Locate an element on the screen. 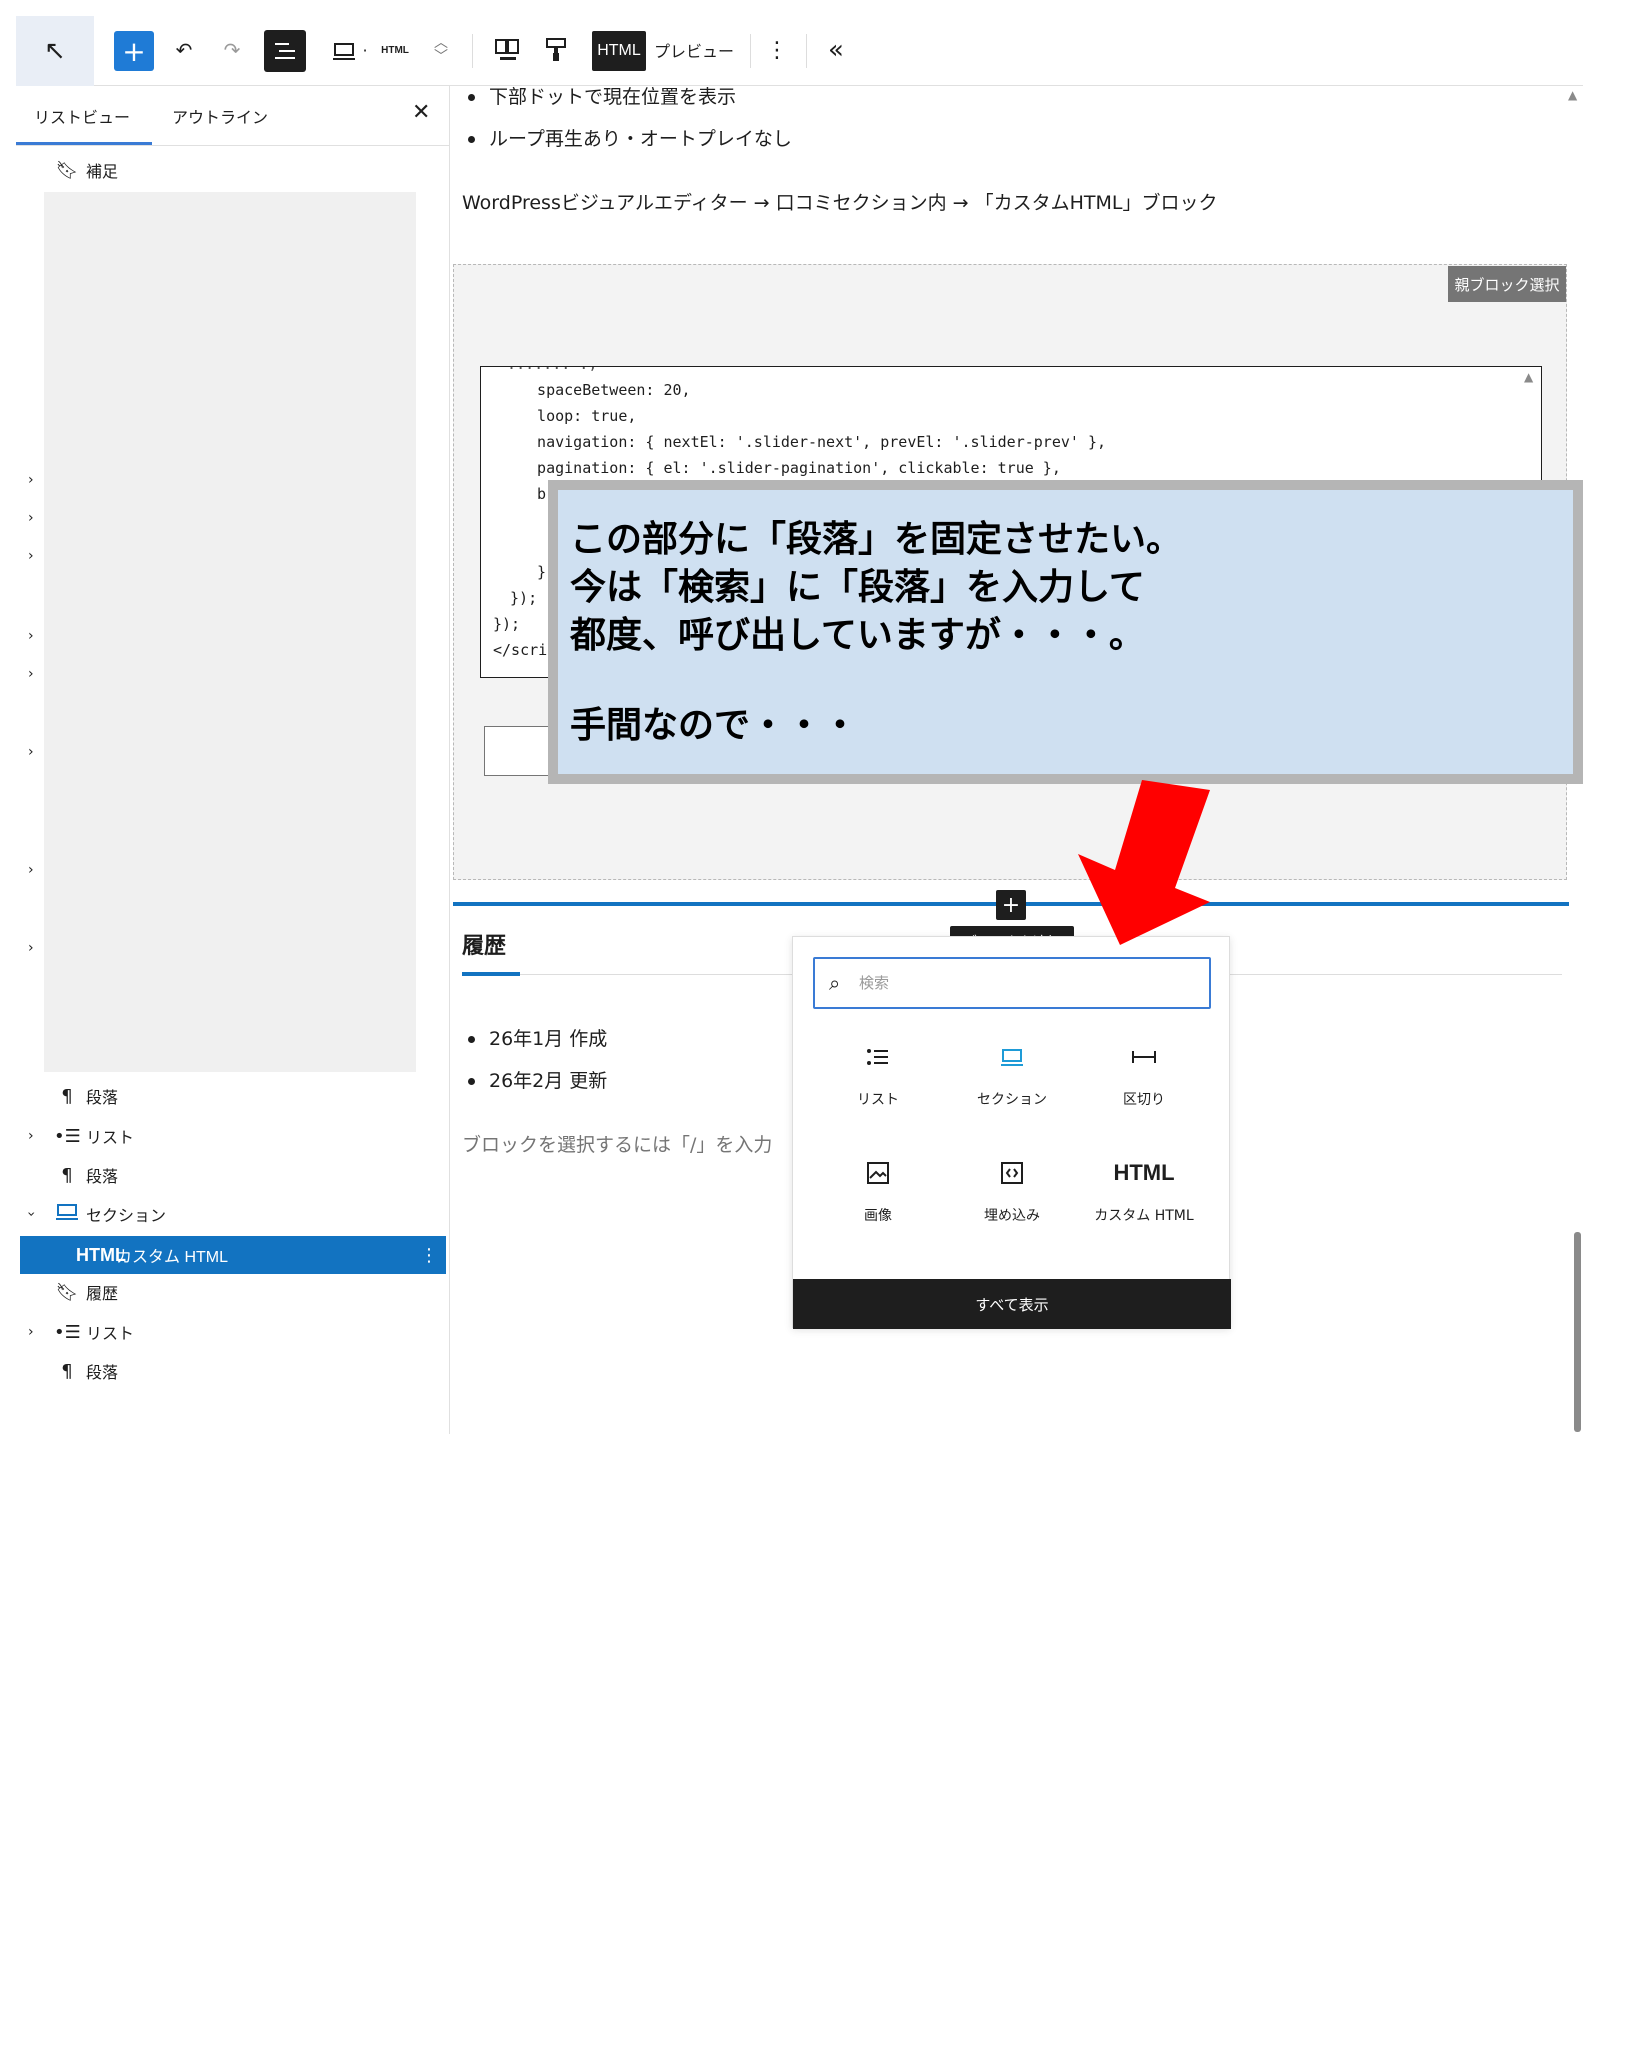 The image size is (1650, 2049). toolbar-divider is located at coordinates (806, 51).